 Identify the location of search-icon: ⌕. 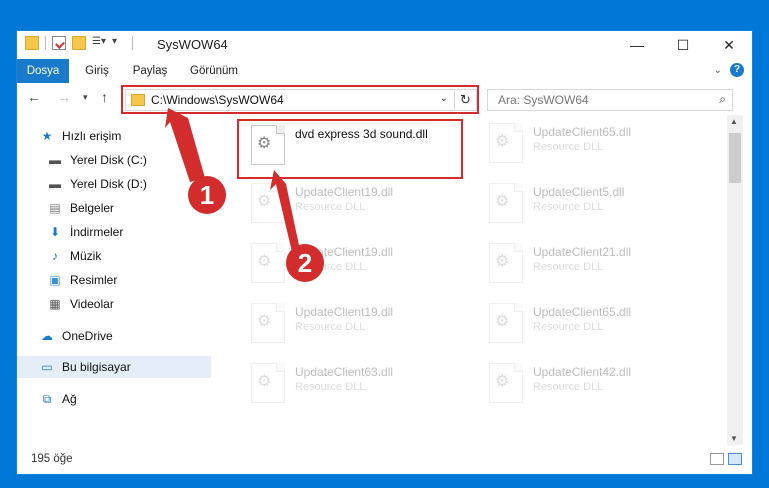
(722, 99).